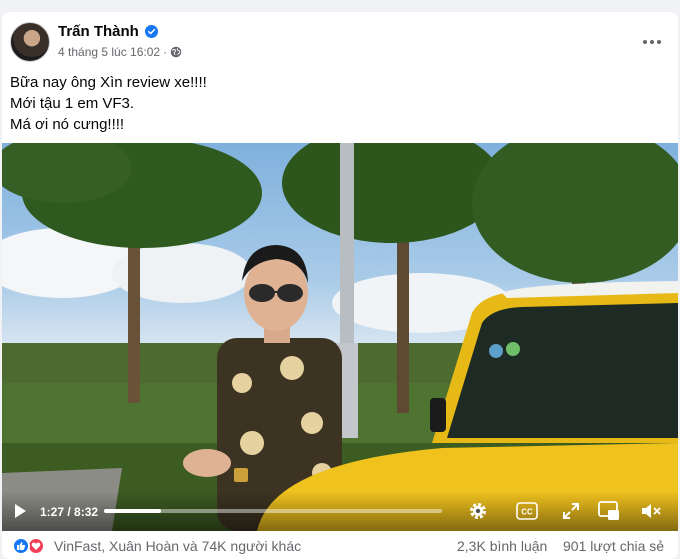  I want to click on video-progress-bar, so click(273, 511).